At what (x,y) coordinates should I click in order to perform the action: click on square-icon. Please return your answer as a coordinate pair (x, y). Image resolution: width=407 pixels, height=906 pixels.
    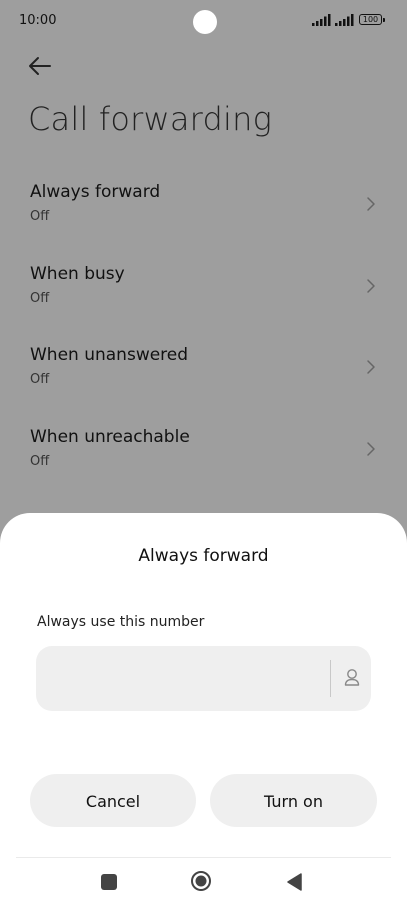
    Looking at the image, I should click on (109, 882).